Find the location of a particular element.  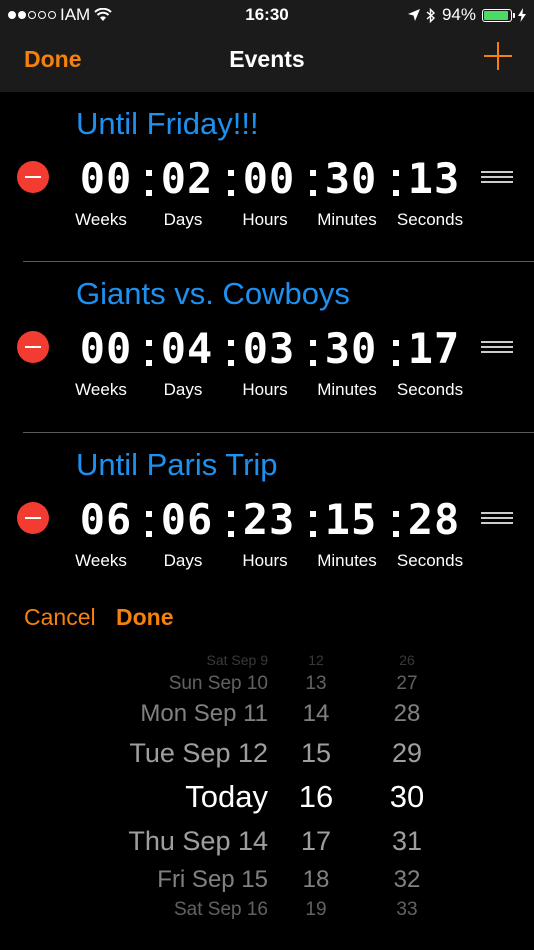

countdown-minutes: 15 is located at coordinates (351, 519).